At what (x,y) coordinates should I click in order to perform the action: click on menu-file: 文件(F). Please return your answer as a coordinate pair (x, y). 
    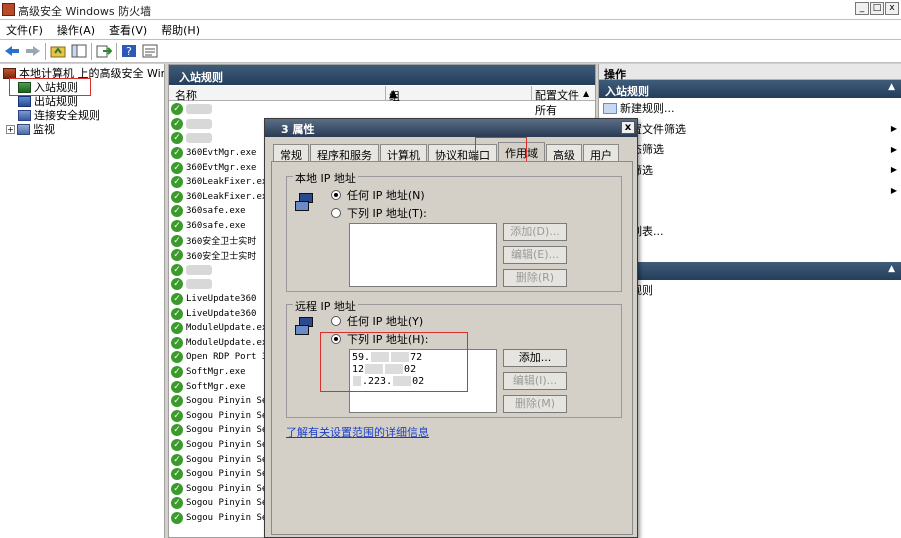
    Looking at the image, I should click on (24, 30).